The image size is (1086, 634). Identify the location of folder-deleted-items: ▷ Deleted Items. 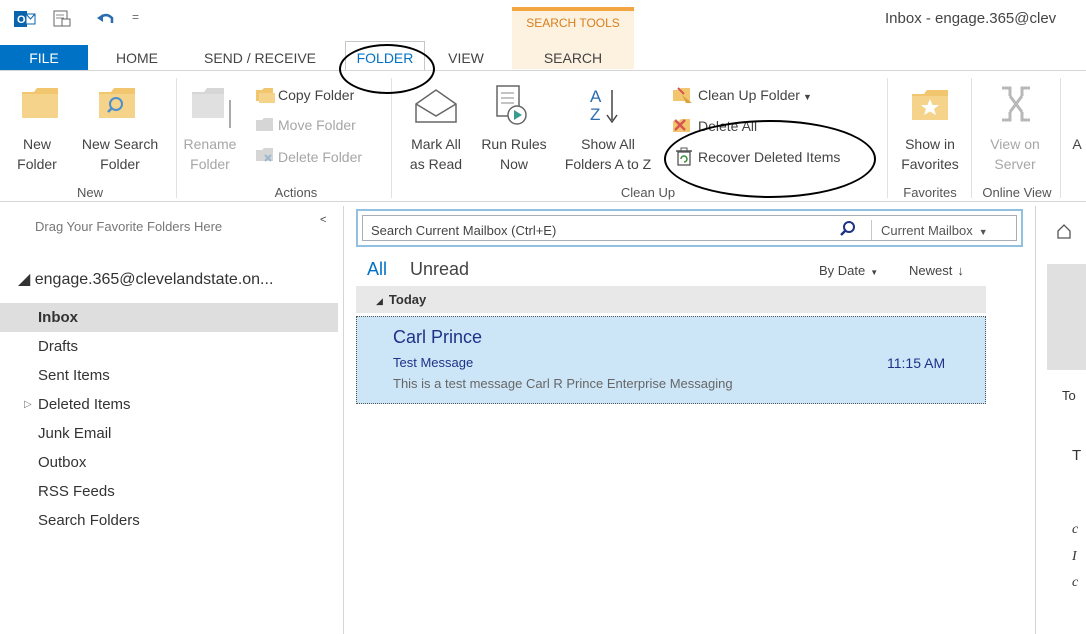
(169, 404).